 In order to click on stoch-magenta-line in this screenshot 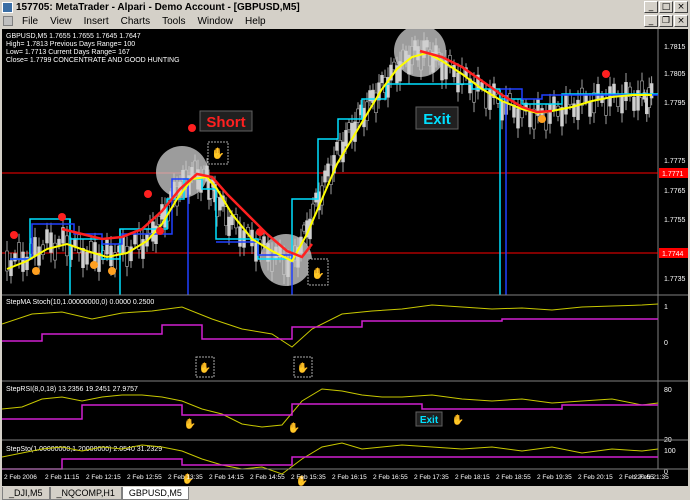, I will do `click(330, 330)`.